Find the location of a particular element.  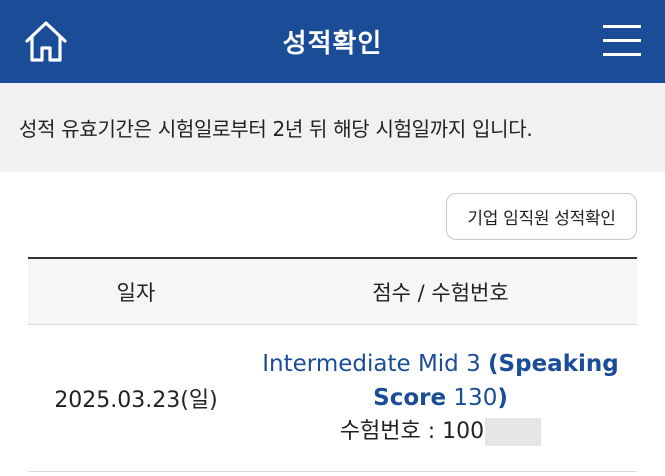

header-score: 점수 / 수험번호 is located at coordinates (440, 292).